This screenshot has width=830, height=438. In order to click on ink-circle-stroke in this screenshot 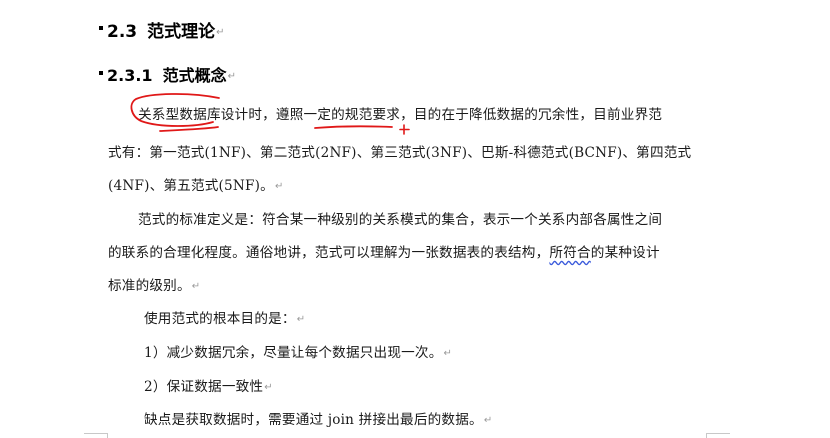, I will do `click(175, 110)`.